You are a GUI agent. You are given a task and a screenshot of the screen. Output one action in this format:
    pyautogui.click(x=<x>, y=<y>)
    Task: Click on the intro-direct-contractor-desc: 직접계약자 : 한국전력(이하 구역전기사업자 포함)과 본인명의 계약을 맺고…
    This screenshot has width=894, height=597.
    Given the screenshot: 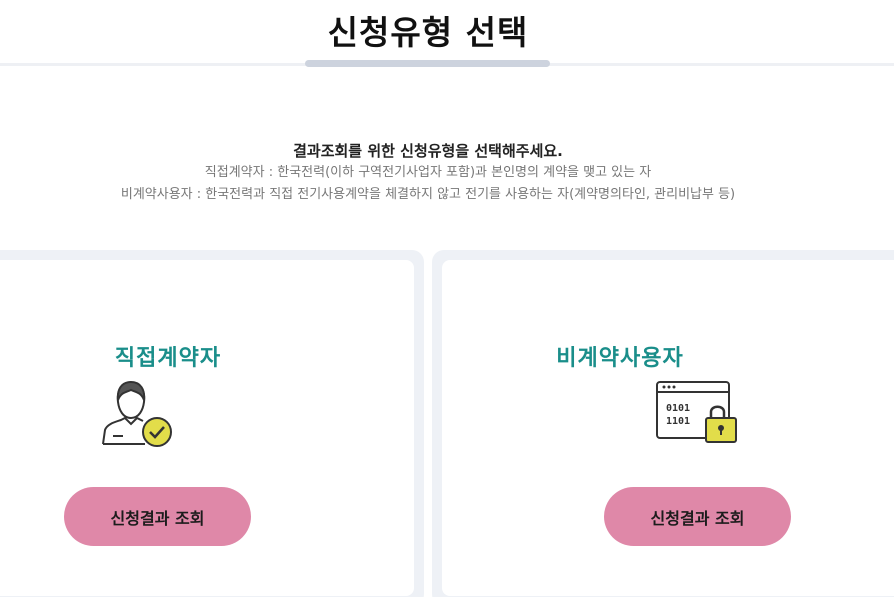 What is the action you would take?
    pyautogui.click(x=428, y=172)
    